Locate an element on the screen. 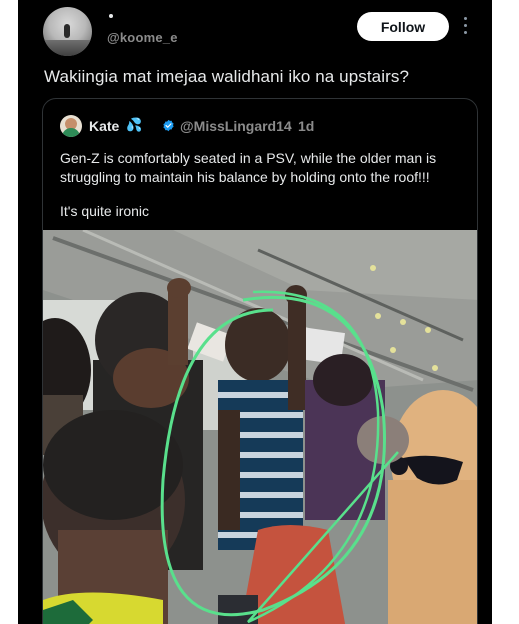 This screenshot has height=624, width=519. avatar is located at coordinates (67, 31).